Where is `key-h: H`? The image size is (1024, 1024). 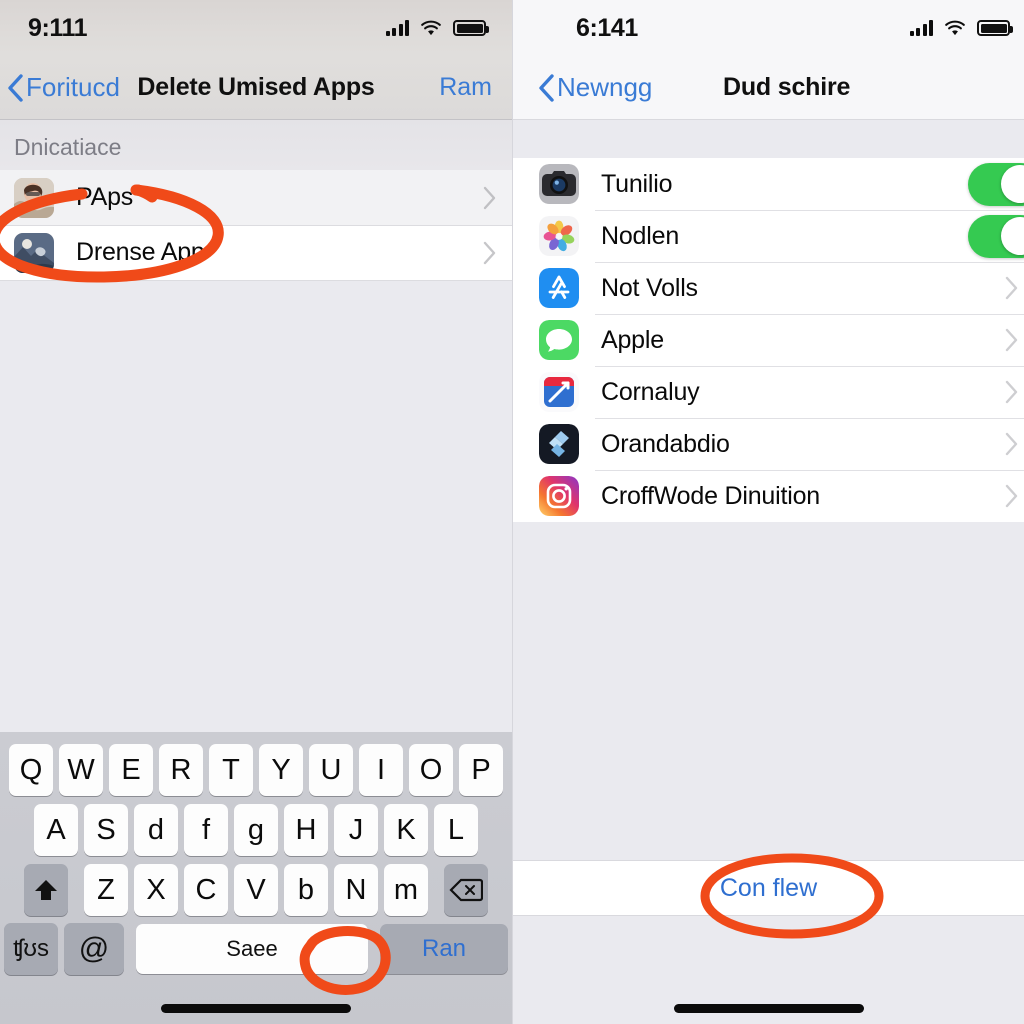
key-h: H is located at coordinates (306, 830).